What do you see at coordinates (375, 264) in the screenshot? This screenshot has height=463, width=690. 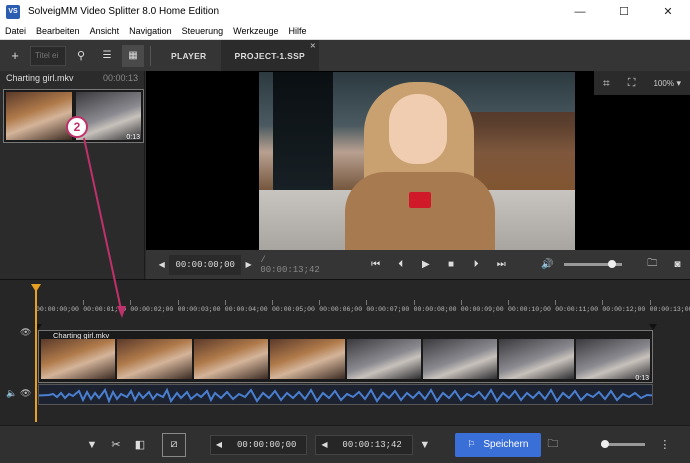 I see `go-start-icon: ⏮` at bounding box center [375, 264].